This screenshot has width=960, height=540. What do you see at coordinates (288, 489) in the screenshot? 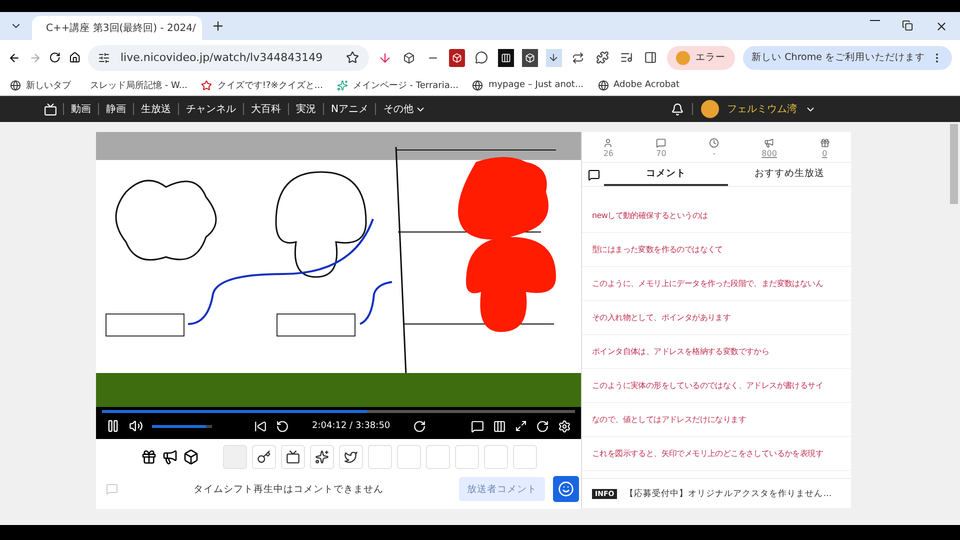
I see `comment-disabled-message: タイムシフト再生中はコメントできません` at bounding box center [288, 489].